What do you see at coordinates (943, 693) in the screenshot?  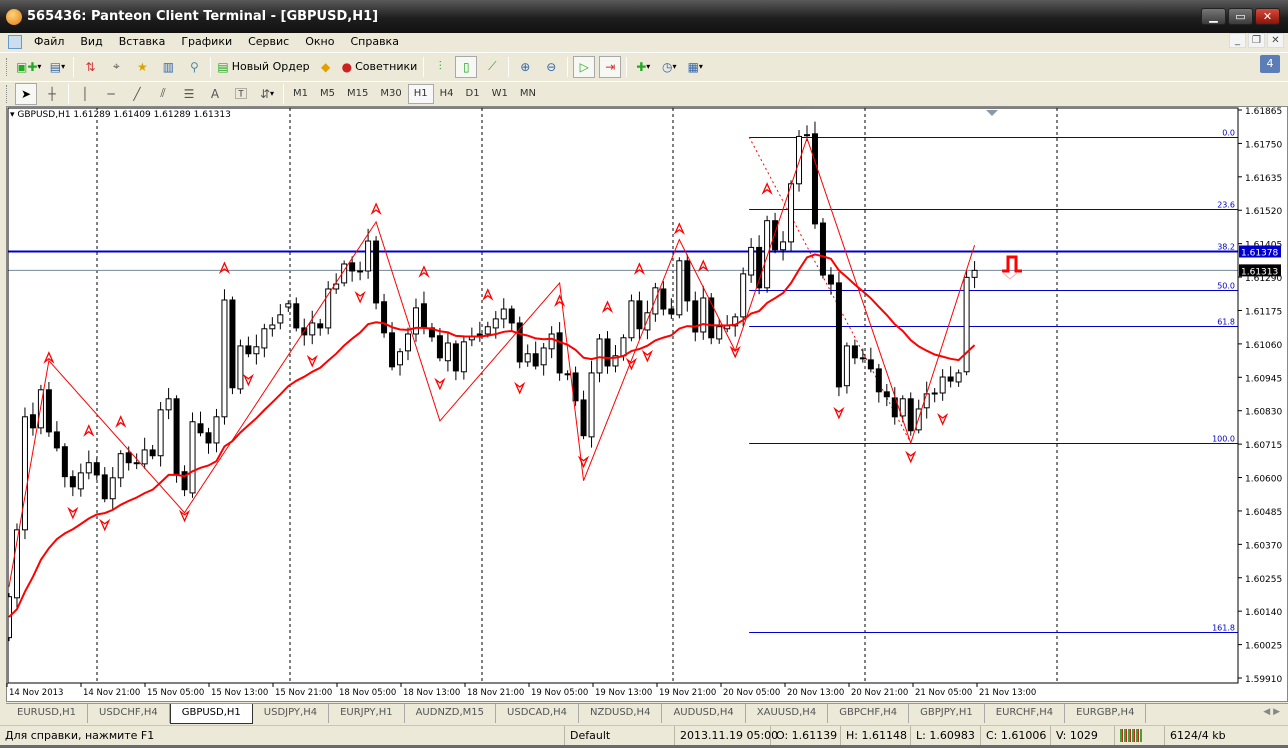 I see `time-tick-label: 21 Nov 05:00` at bounding box center [943, 693].